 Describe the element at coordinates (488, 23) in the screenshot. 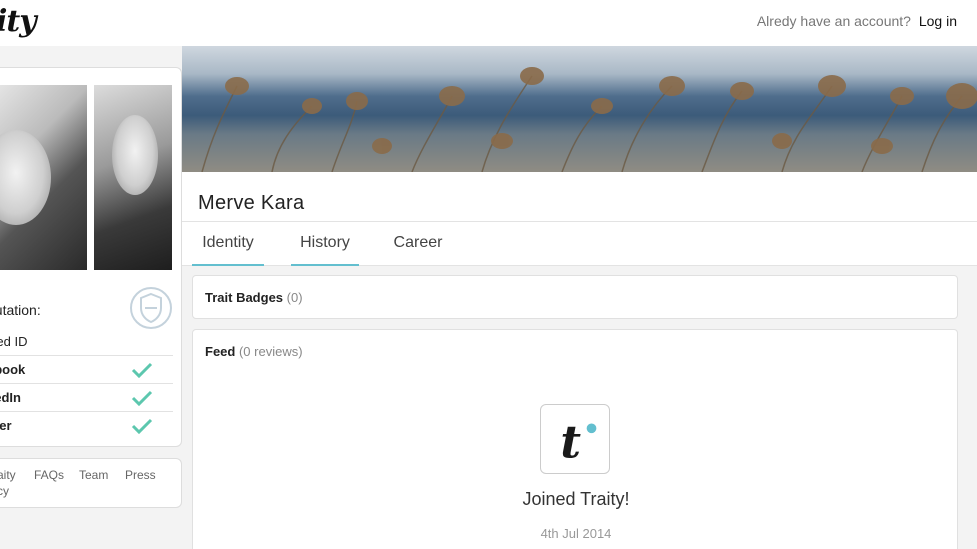

I see `top-bar: ity Alredy have an account? Log in` at that location.